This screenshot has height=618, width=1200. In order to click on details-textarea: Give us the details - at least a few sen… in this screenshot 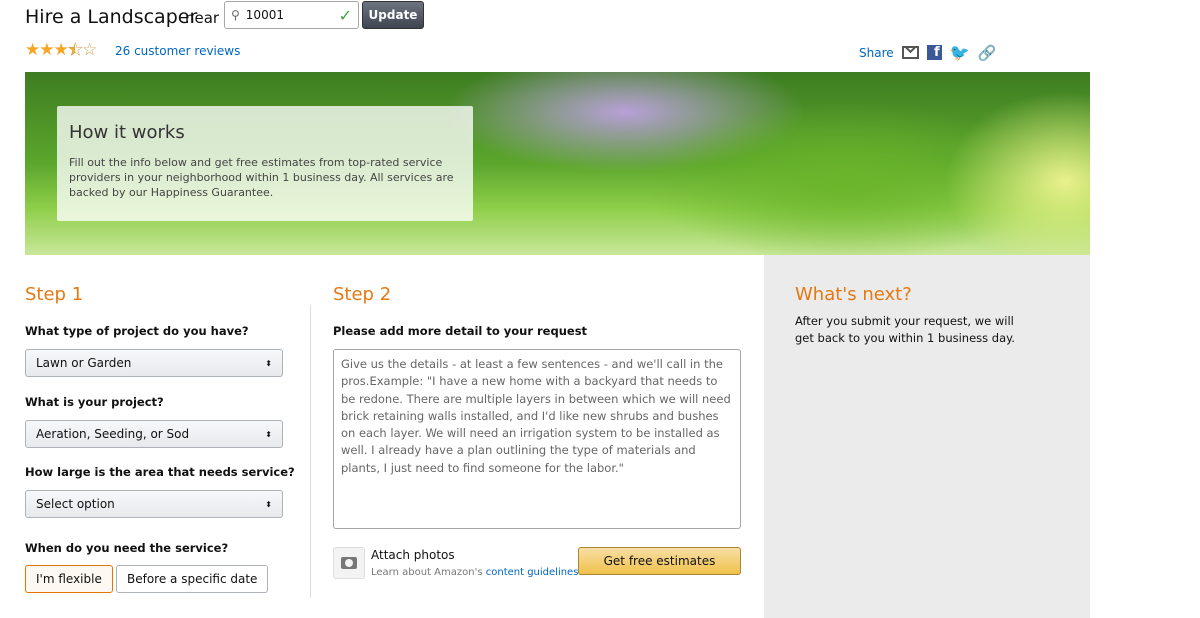, I will do `click(537, 439)`.